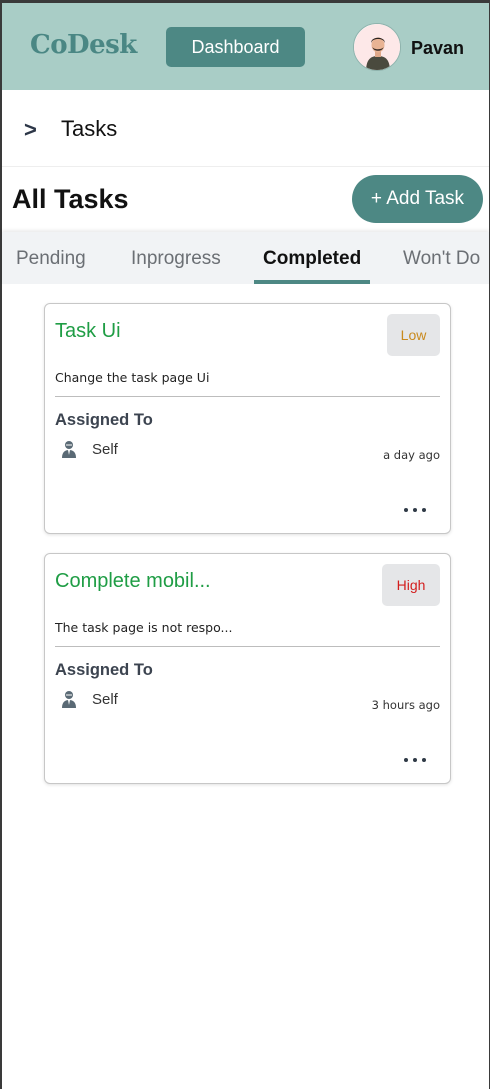  I want to click on priority-badge: Low, so click(413, 335).